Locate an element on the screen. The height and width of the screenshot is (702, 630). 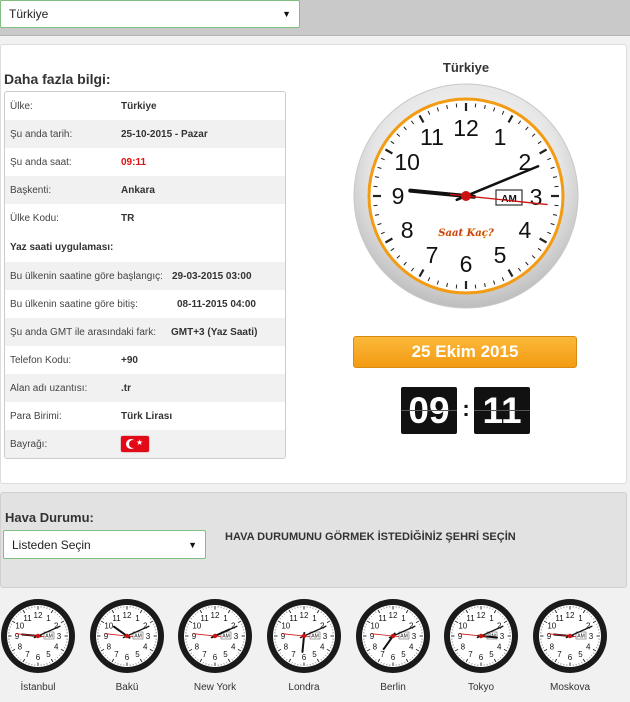
world-clock-city: New York is located at coordinates (215, 687).